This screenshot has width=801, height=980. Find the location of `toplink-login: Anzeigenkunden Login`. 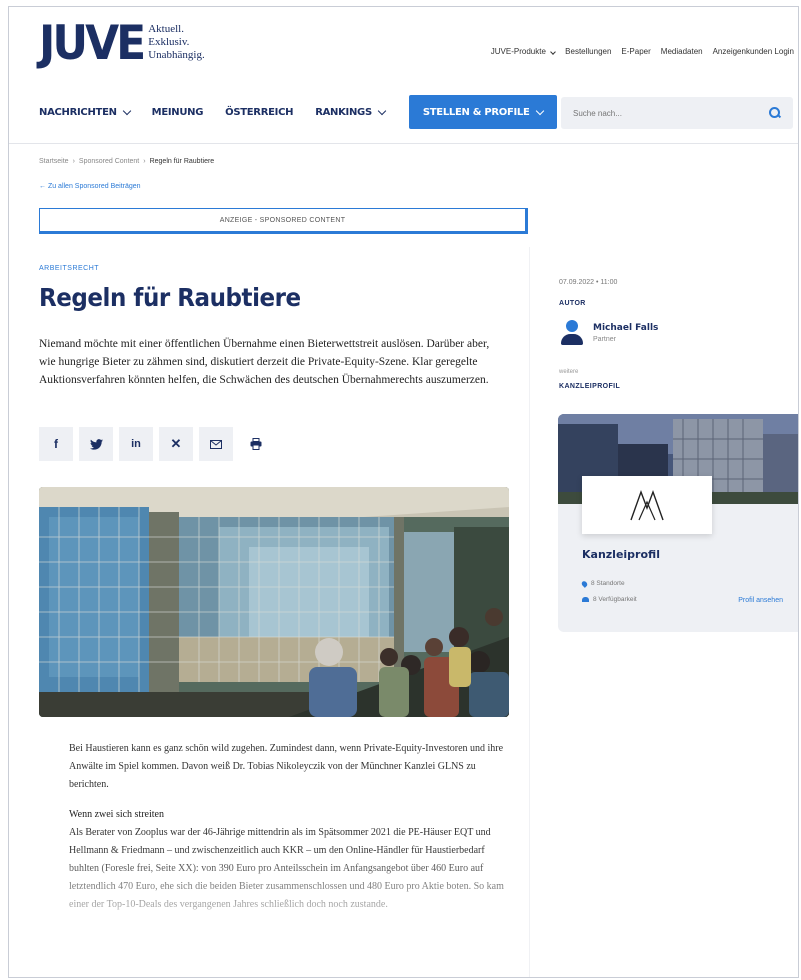

toplink-login: Anzeigenkunden Login is located at coordinates (753, 51).